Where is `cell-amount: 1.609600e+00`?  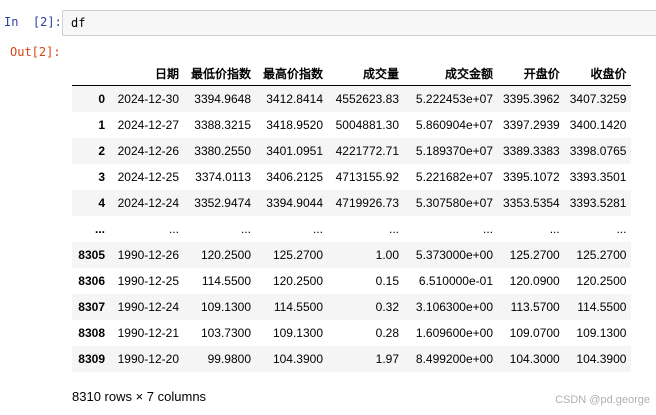
cell-amount: 1.609600e+00 is located at coordinates (454, 333).